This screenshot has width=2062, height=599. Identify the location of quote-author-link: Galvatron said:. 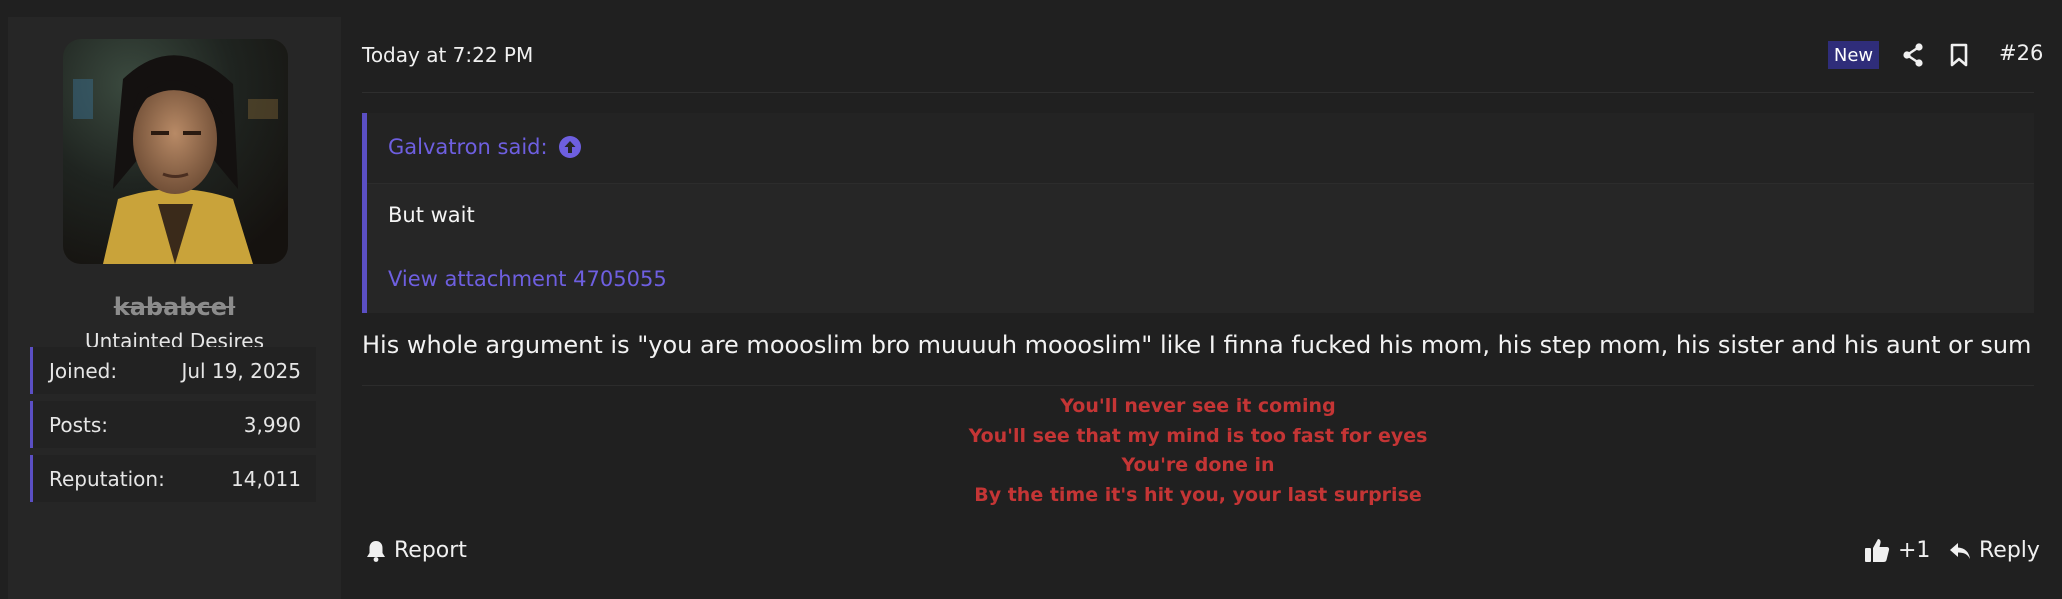
(485, 147).